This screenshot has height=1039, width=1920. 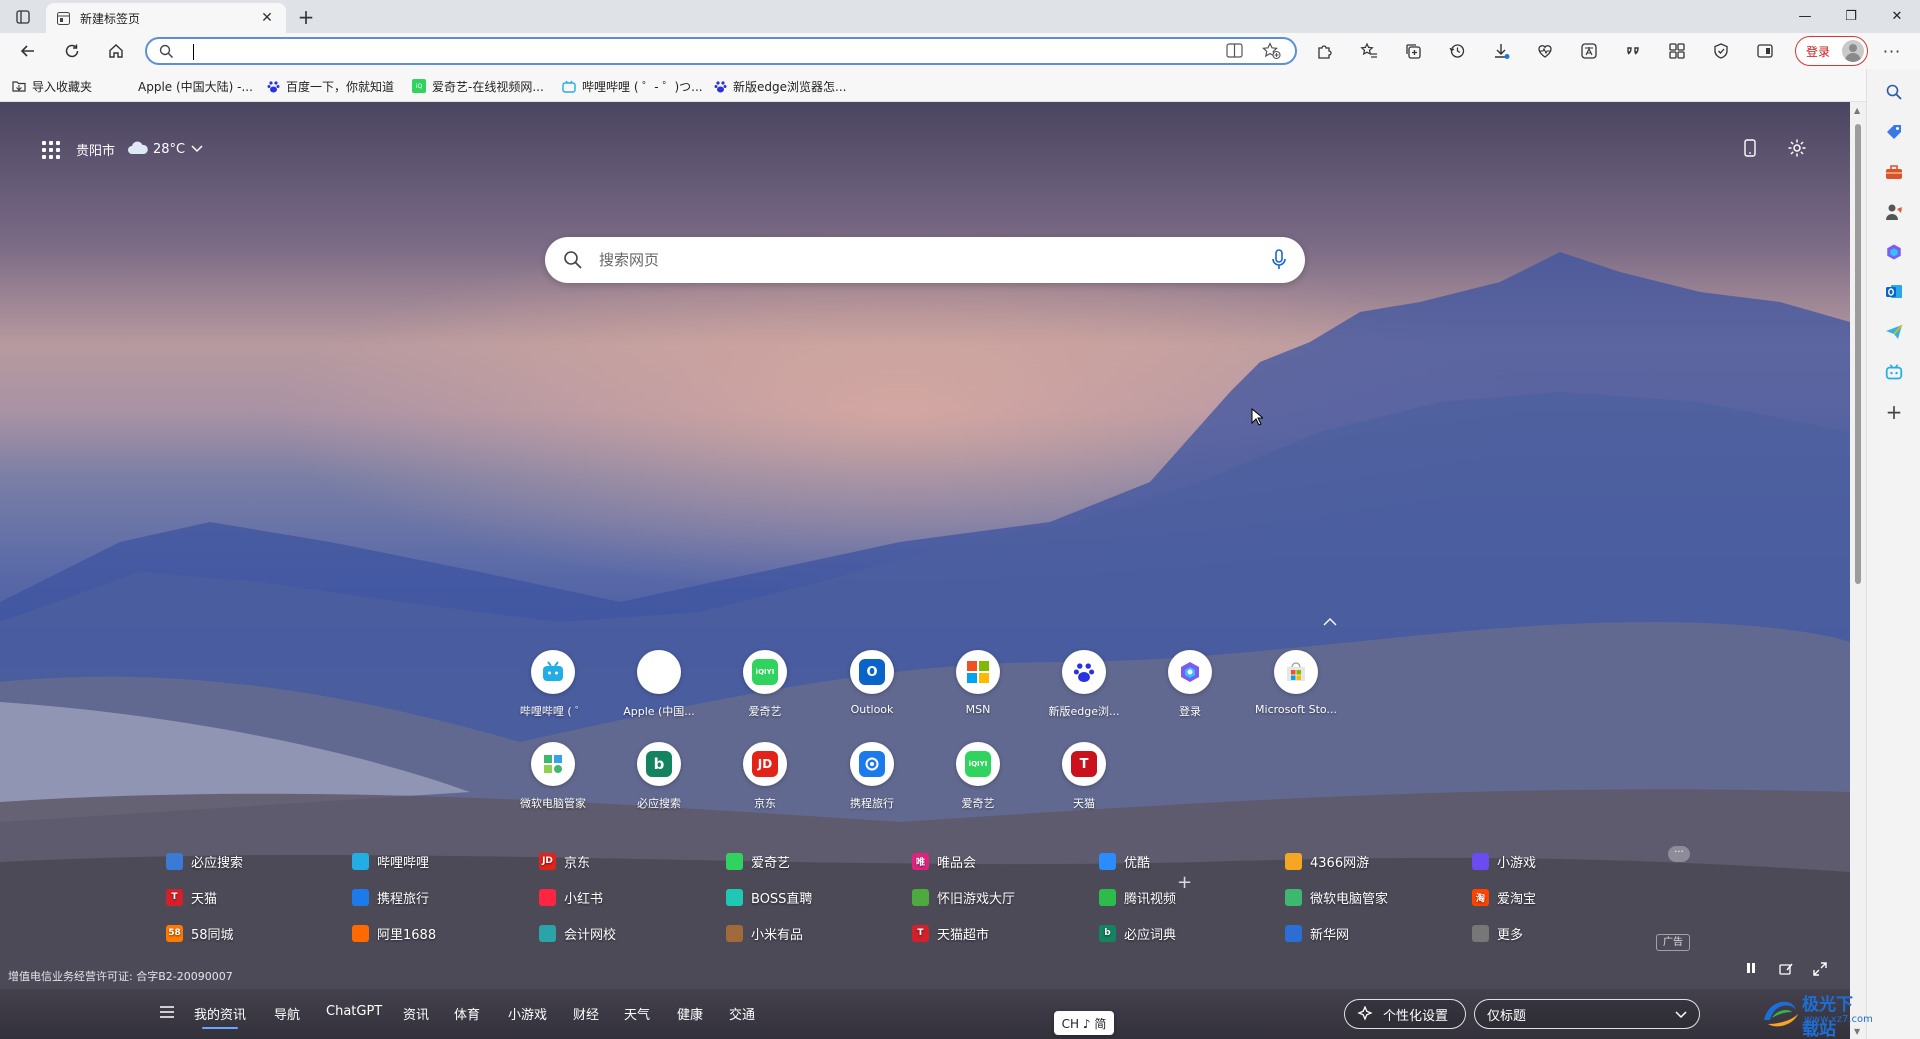 What do you see at coordinates (1894, 412) in the screenshot?
I see `add-sidebar-app-icon: +` at bounding box center [1894, 412].